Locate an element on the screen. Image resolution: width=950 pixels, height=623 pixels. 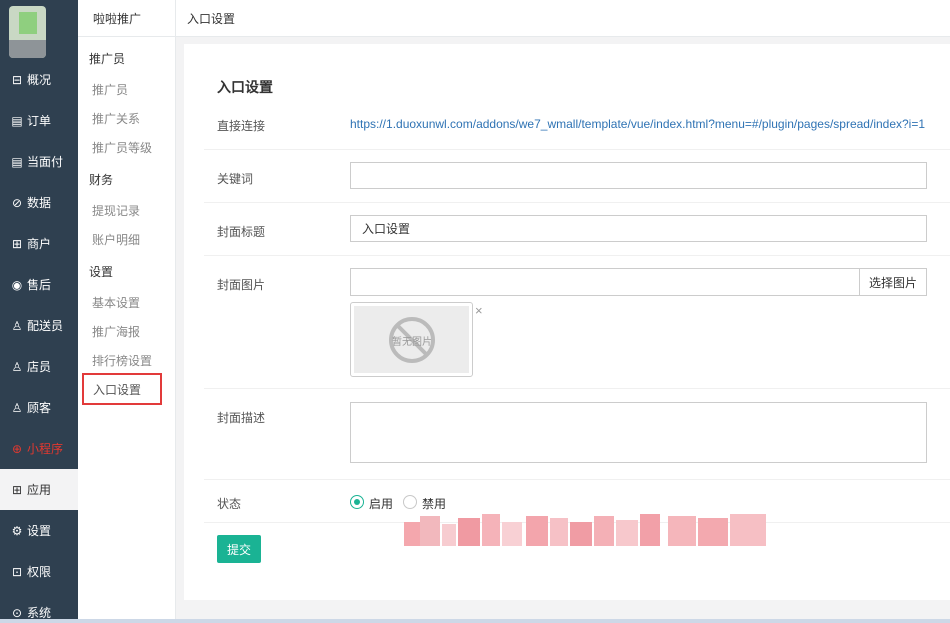
sidebar-item-label: 权限 is located at coordinates (39, 572).